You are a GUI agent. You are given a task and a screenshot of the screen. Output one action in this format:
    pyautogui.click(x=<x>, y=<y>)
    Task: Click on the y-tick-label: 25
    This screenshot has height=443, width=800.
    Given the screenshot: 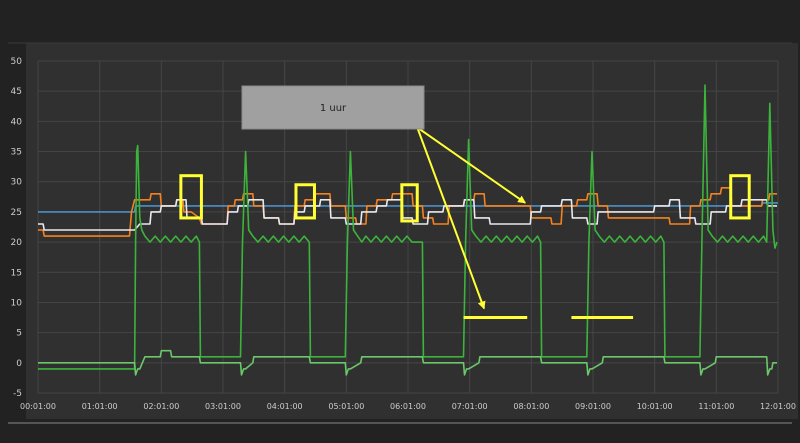 What is the action you would take?
    pyautogui.click(x=16, y=213)
    